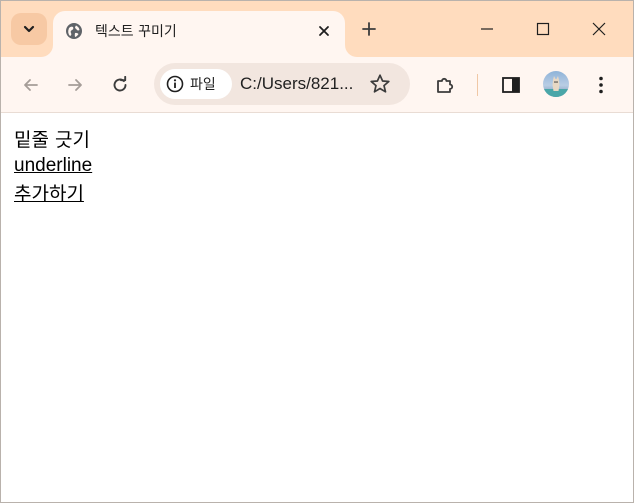 The height and width of the screenshot is (503, 634). I want to click on reload-icon, so click(120, 84).